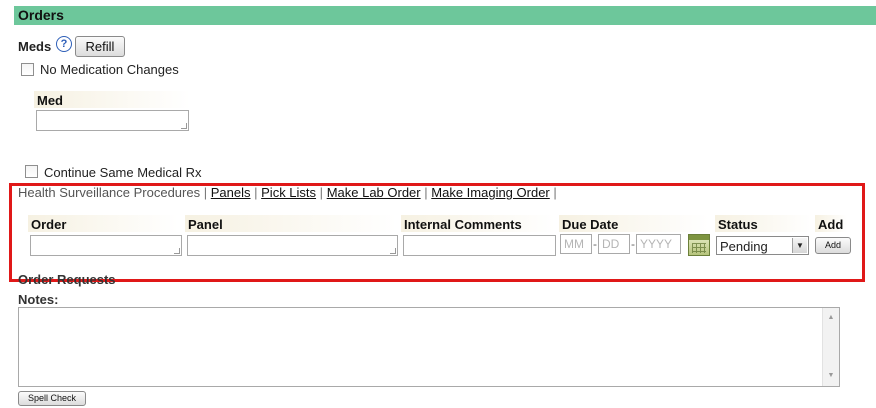 The width and height of the screenshot is (876, 408). Describe the element at coordinates (112, 120) in the screenshot. I see `med-input` at that location.